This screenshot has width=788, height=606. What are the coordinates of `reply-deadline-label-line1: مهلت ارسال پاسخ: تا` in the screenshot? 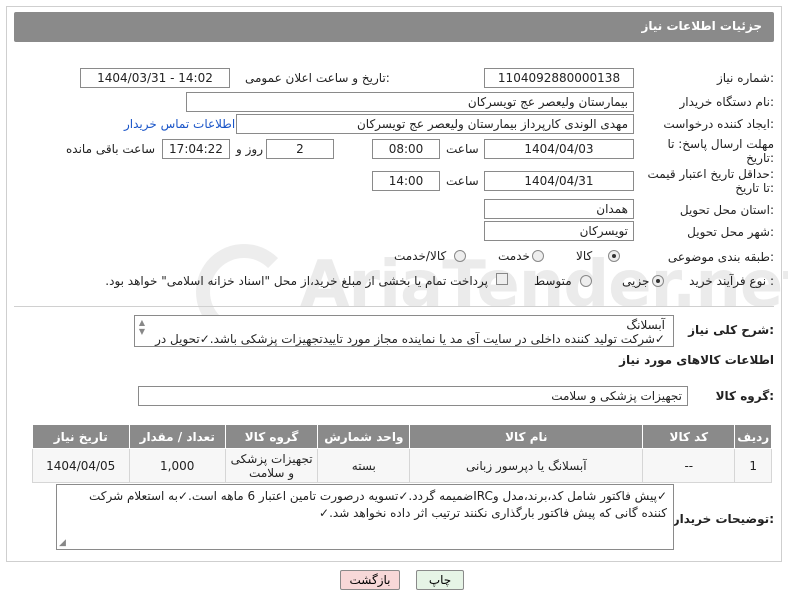 It's located at (720, 144).